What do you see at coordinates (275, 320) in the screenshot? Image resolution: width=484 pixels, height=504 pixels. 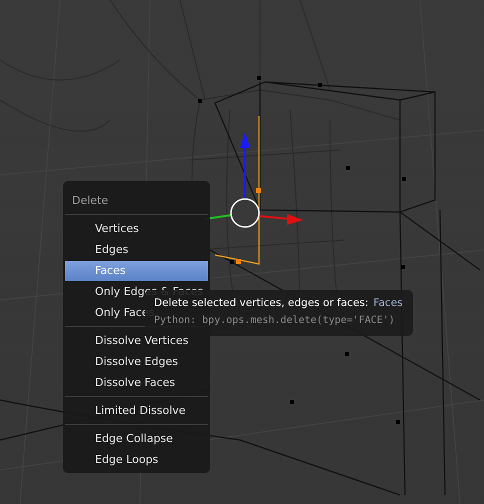 I see `python-command: Python: bpy.ops.mesh.delete(type='FACE')` at bounding box center [275, 320].